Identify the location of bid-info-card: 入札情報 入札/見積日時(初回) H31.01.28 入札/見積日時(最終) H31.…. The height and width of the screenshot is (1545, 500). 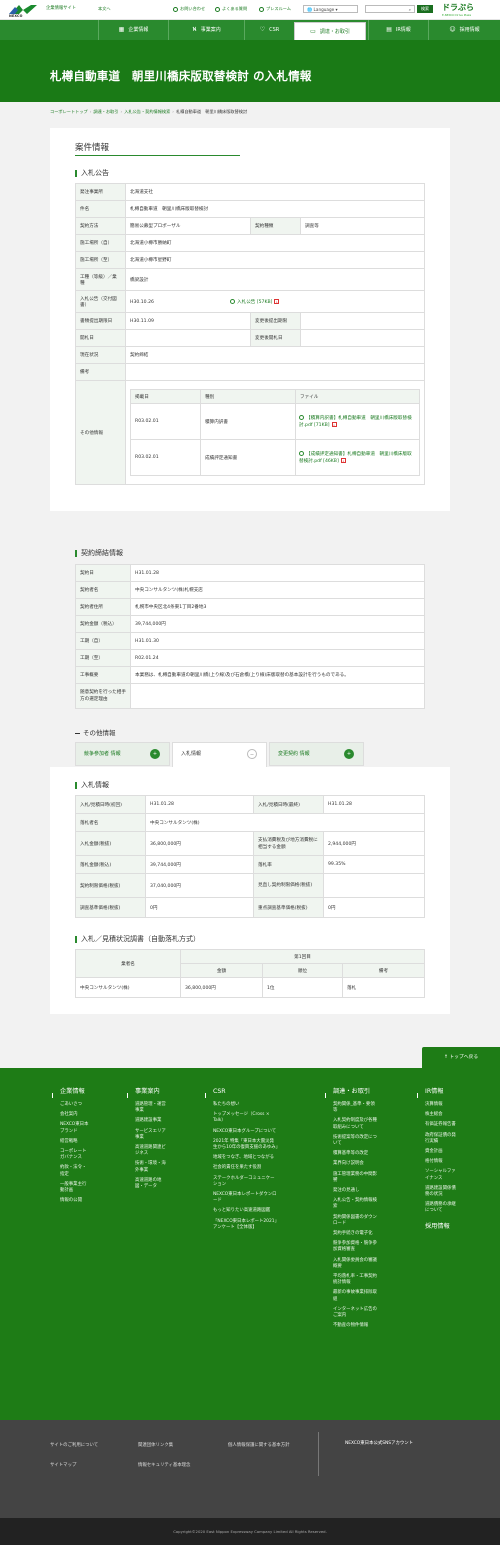
(250, 890).